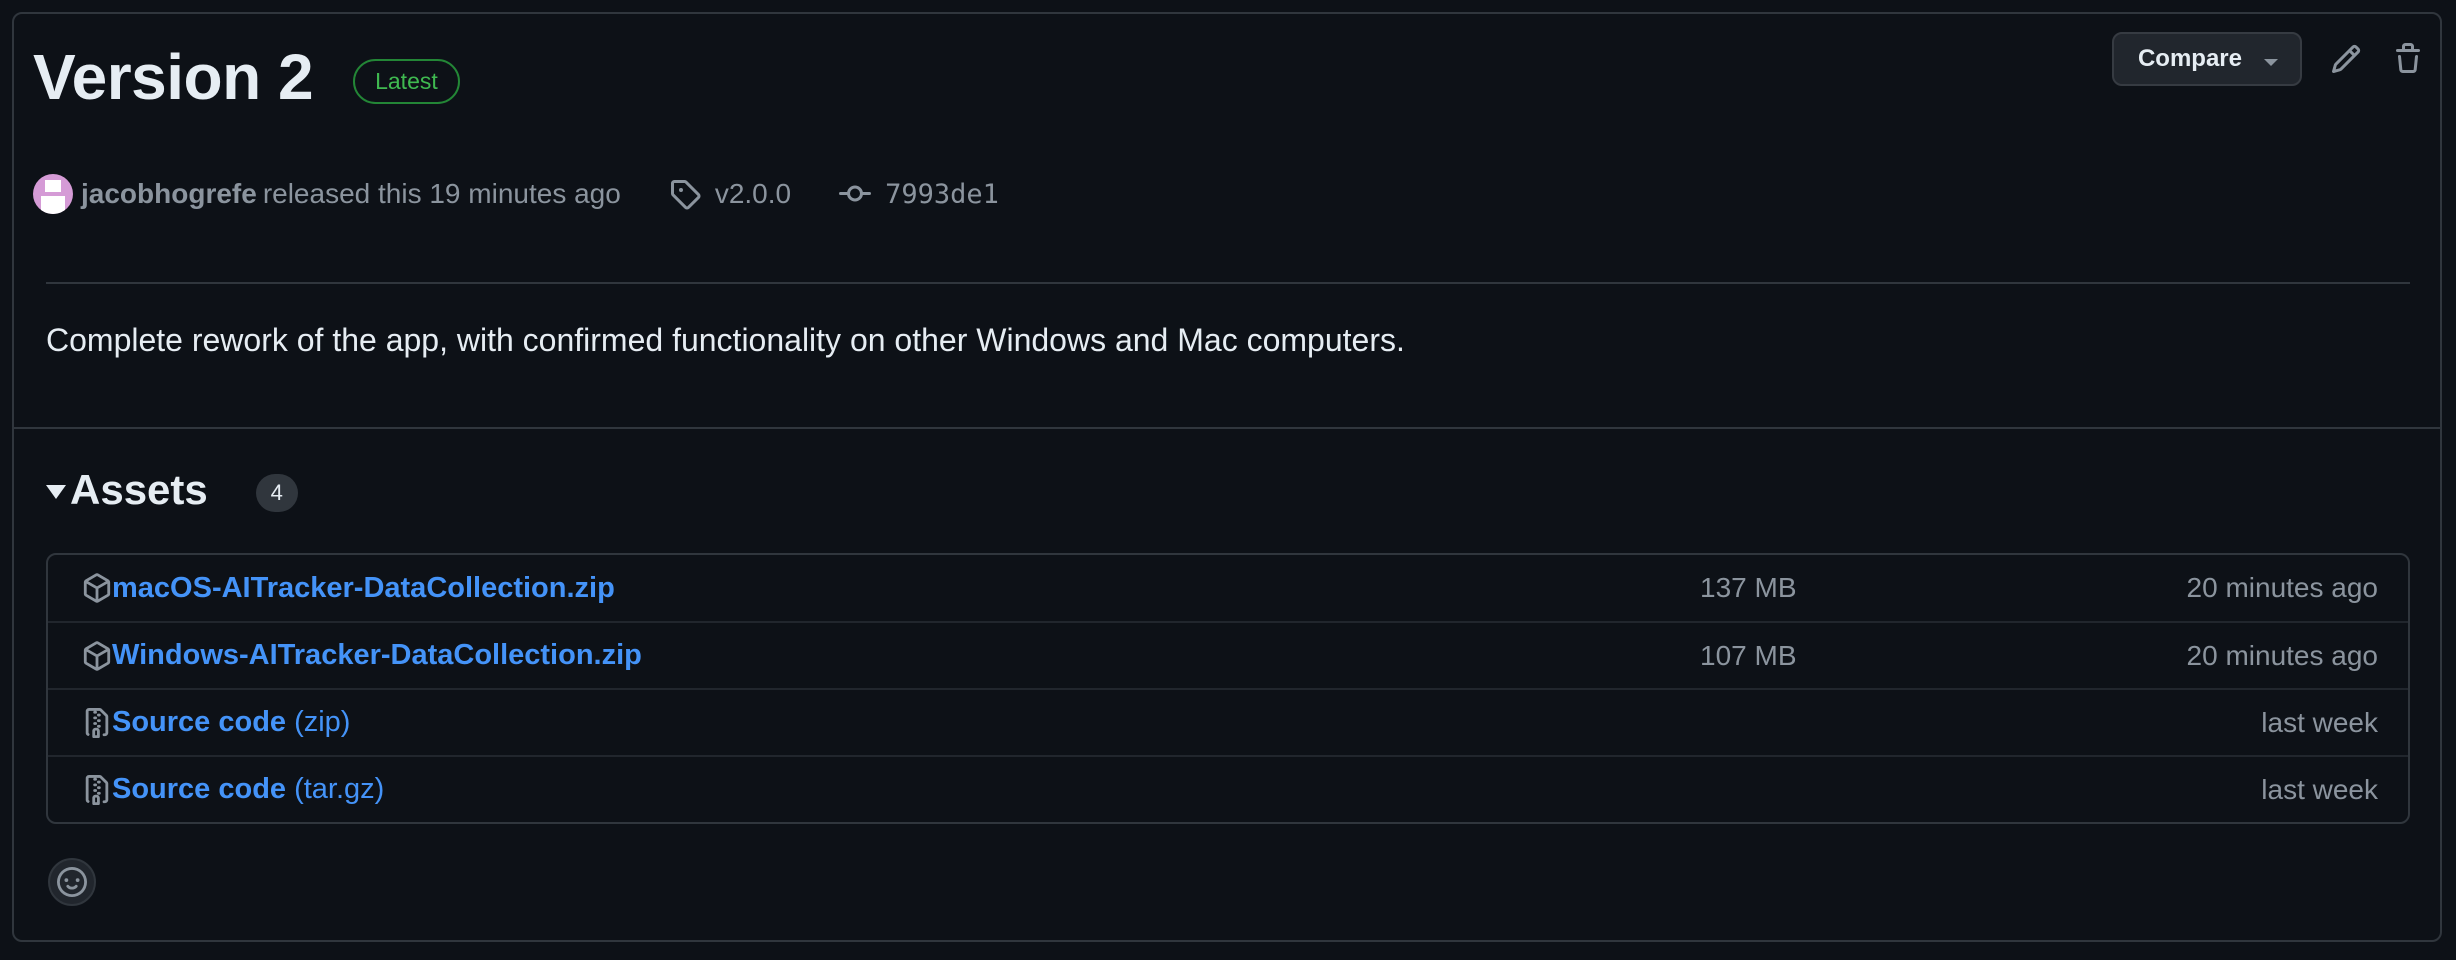 The width and height of the screenshot is (2456, 960). I want to click on released-text: released this 19 minutes ago, so click(441, 193).